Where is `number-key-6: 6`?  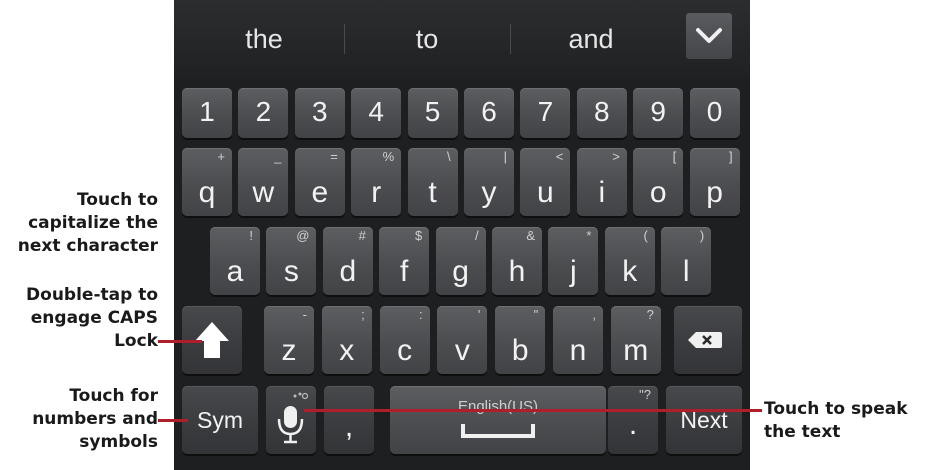
number-key-6: 6 is located at coordinates (489, 113).